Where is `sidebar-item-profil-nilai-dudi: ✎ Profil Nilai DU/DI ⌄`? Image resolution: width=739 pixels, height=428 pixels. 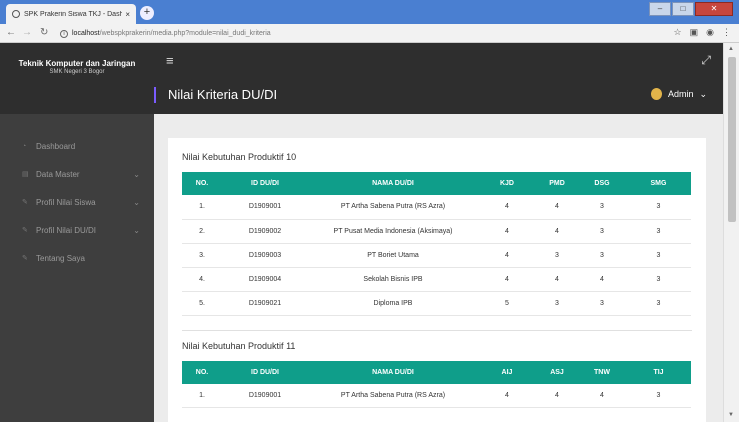
sidebar-item-profil-nilai-dudi: ✎ Profil Nilai DU/DI ⌄ is located at coordinates (77, 230).